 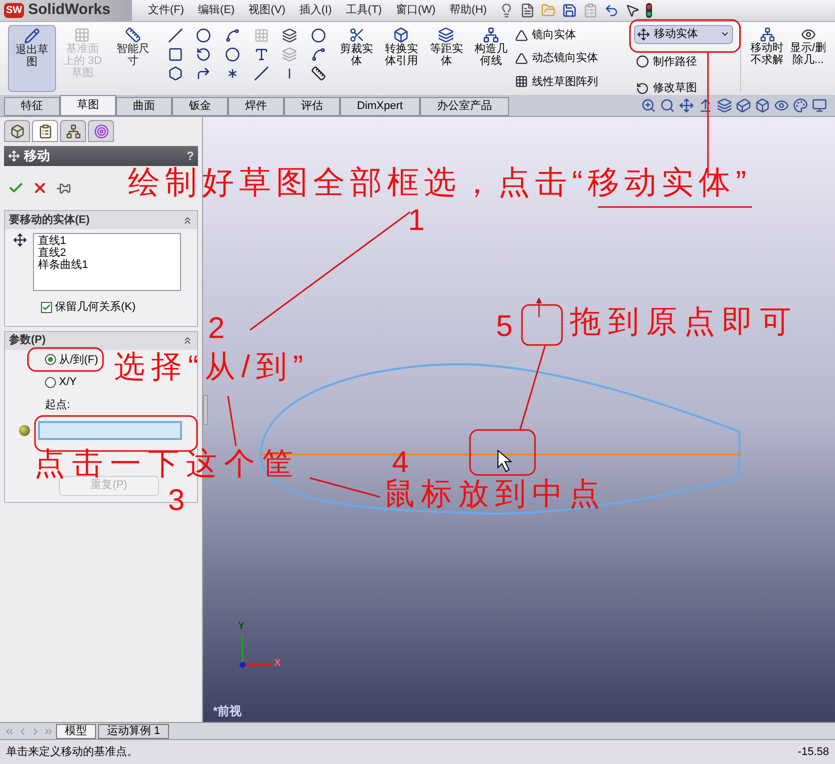 I want to click on rotate-icon, so click(x=643, y=88).